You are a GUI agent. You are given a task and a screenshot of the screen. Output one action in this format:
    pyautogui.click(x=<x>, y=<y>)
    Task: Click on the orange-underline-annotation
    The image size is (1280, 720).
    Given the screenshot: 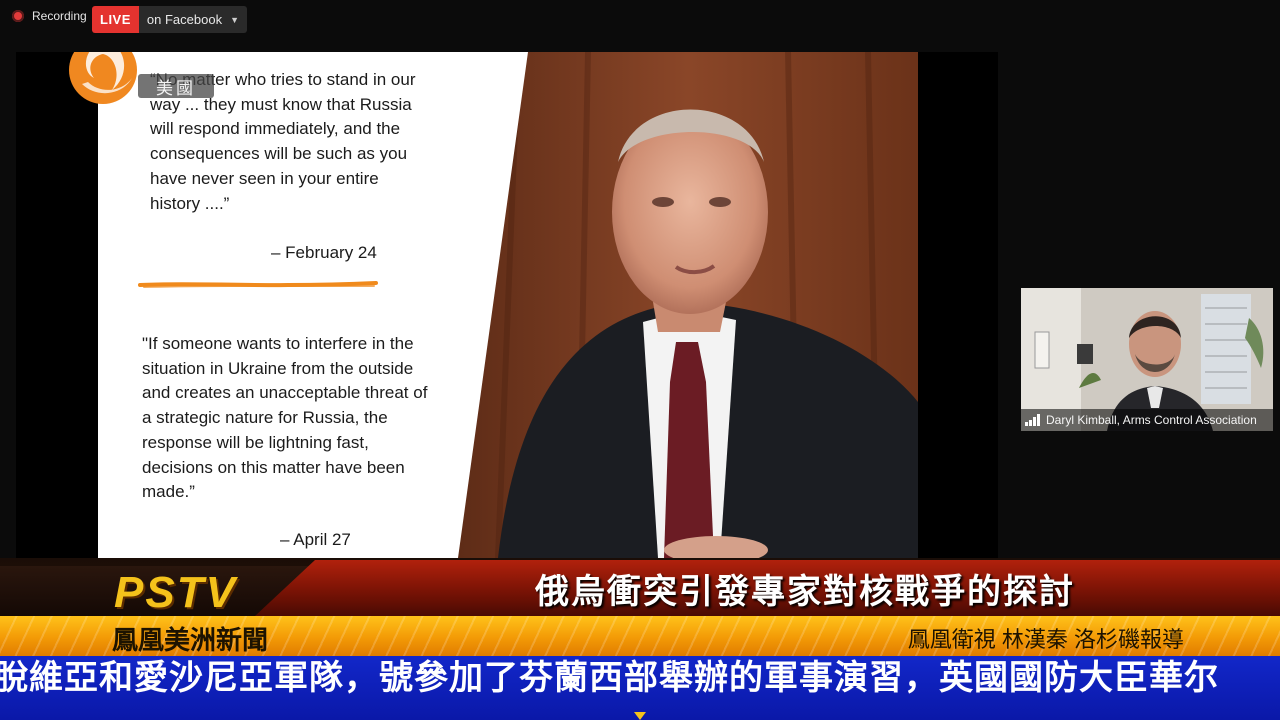 What is the action you would take?
    pyautogui.click(x=258, y=284)
    